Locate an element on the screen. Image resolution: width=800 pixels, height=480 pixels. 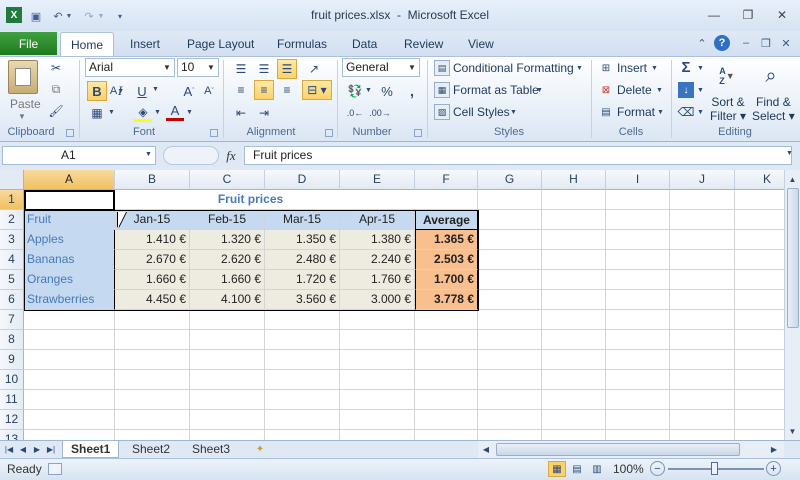
formula-input: Fruit prices is located at coordinates (518, 155).